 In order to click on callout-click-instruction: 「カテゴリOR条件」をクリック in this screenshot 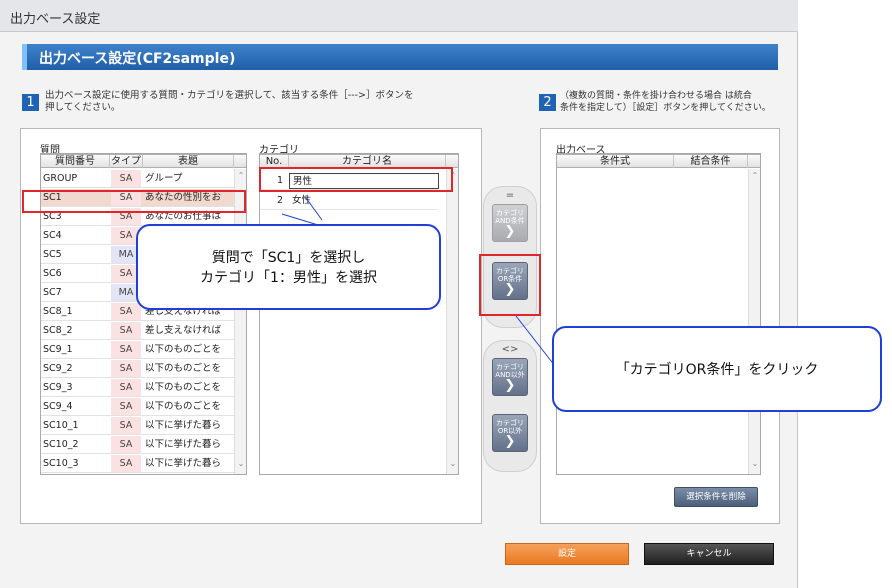, I will do `click(717, 369)`.